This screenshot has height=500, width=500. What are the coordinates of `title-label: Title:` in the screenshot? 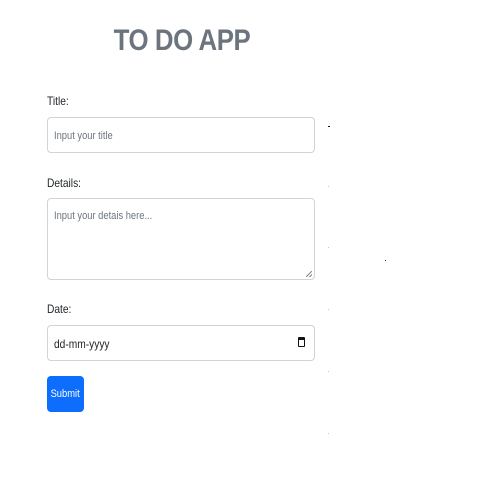 It's located at (58, 101).